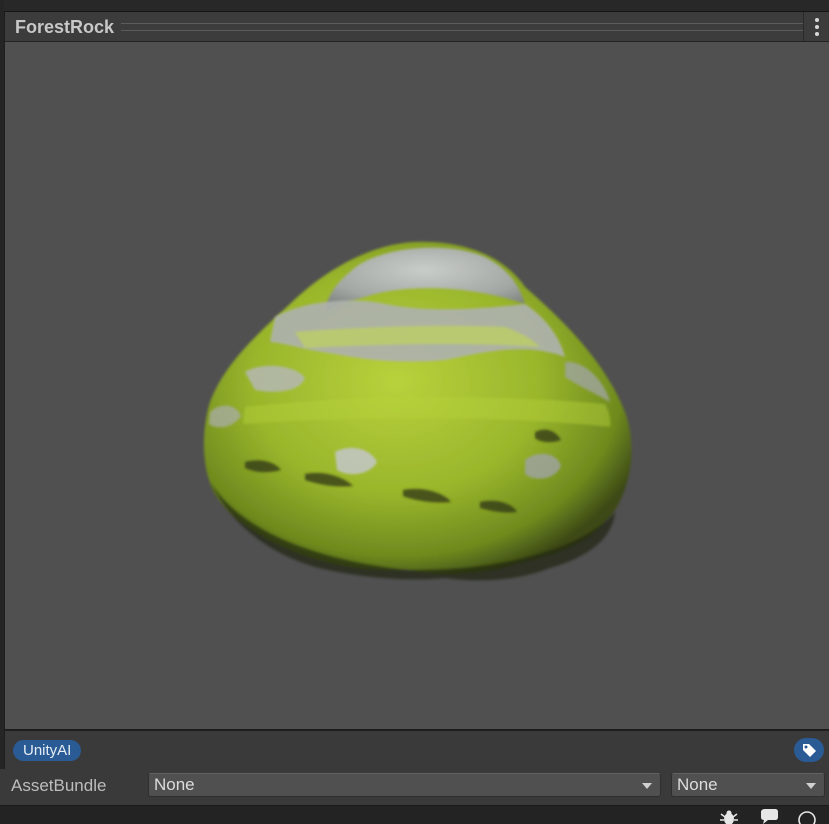 The width and height of the screenshot is (829, 824). What do you see at coordinates (748, 785) in the screenshot?
I see `asset-bundle-variant-dropdown: None` at bounding box center [748, 785].